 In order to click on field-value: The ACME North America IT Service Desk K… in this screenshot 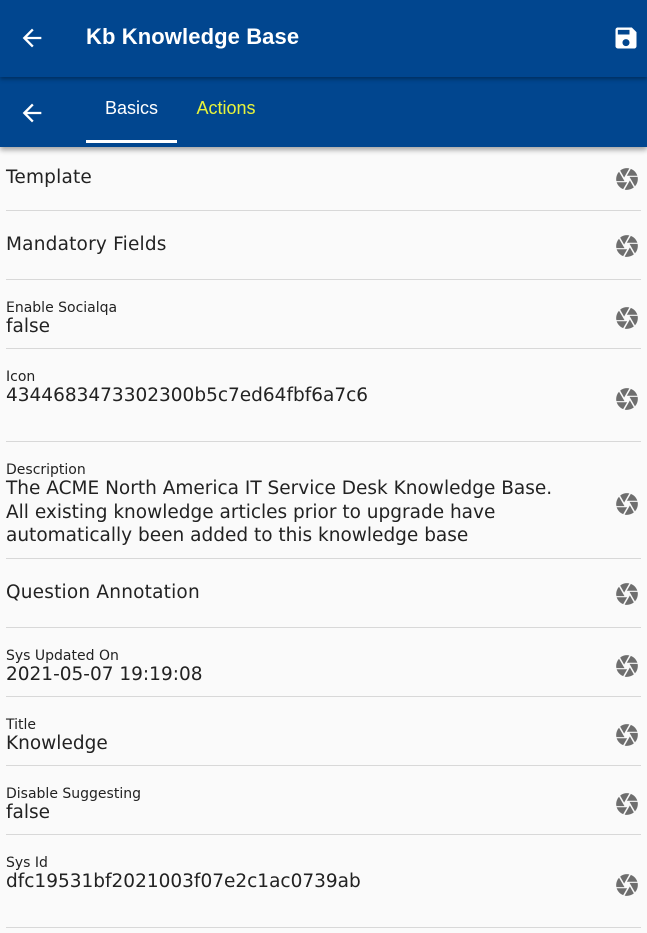, I will do `click(279, 512)`.